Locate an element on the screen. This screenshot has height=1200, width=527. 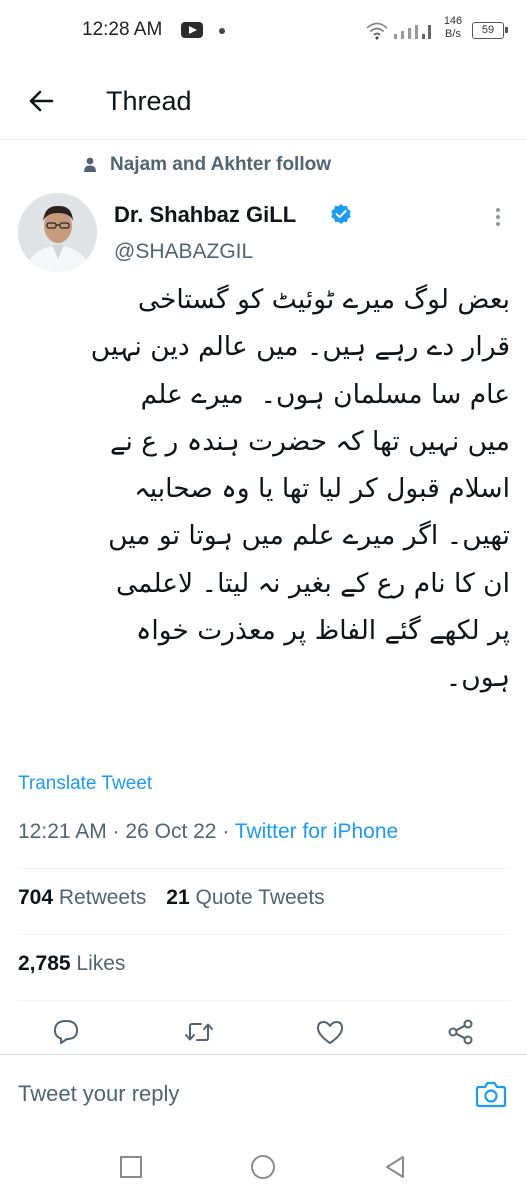
page-title: Thread is located at coordinates (149, 101).